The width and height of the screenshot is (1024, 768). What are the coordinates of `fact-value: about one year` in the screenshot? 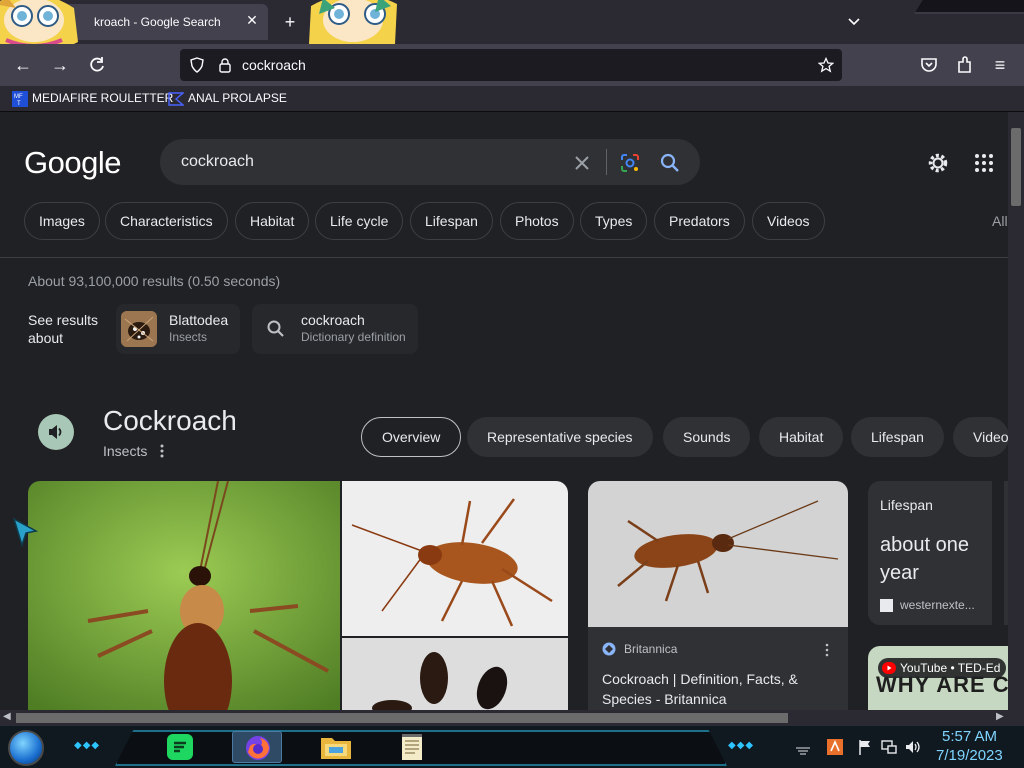 It's located at (924, 559).